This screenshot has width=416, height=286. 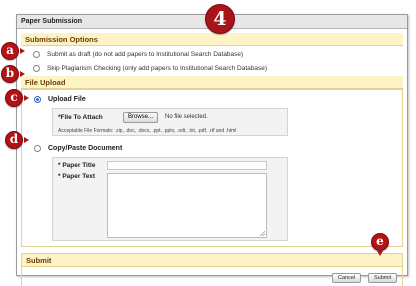 I want to click on submit-as-draft-radio, so click(x=36, y=54).